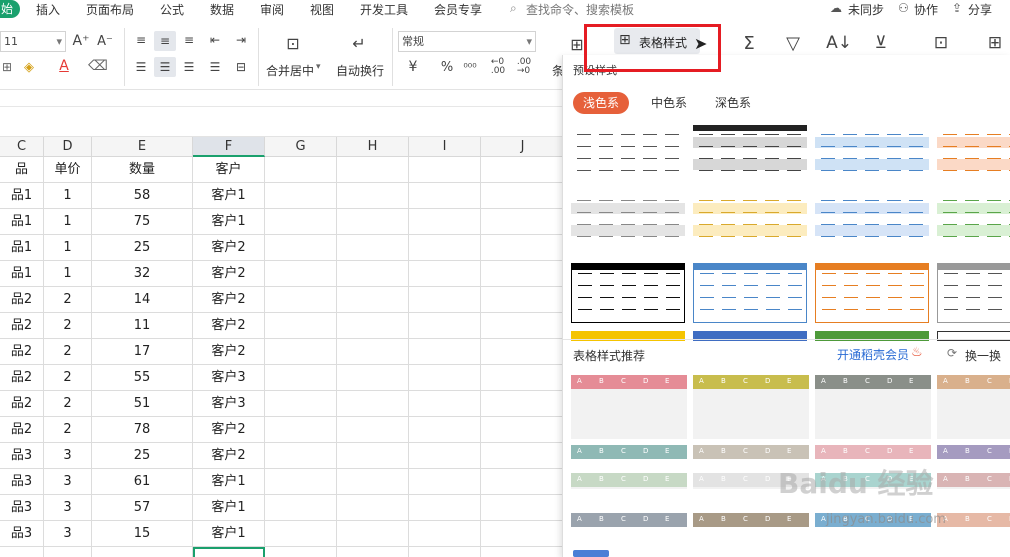 This screenshot has height=557, width=1010. Describe the element at coordinates (142, 170) in the screenshot. I see `header-cell-e: 数量` at that location.